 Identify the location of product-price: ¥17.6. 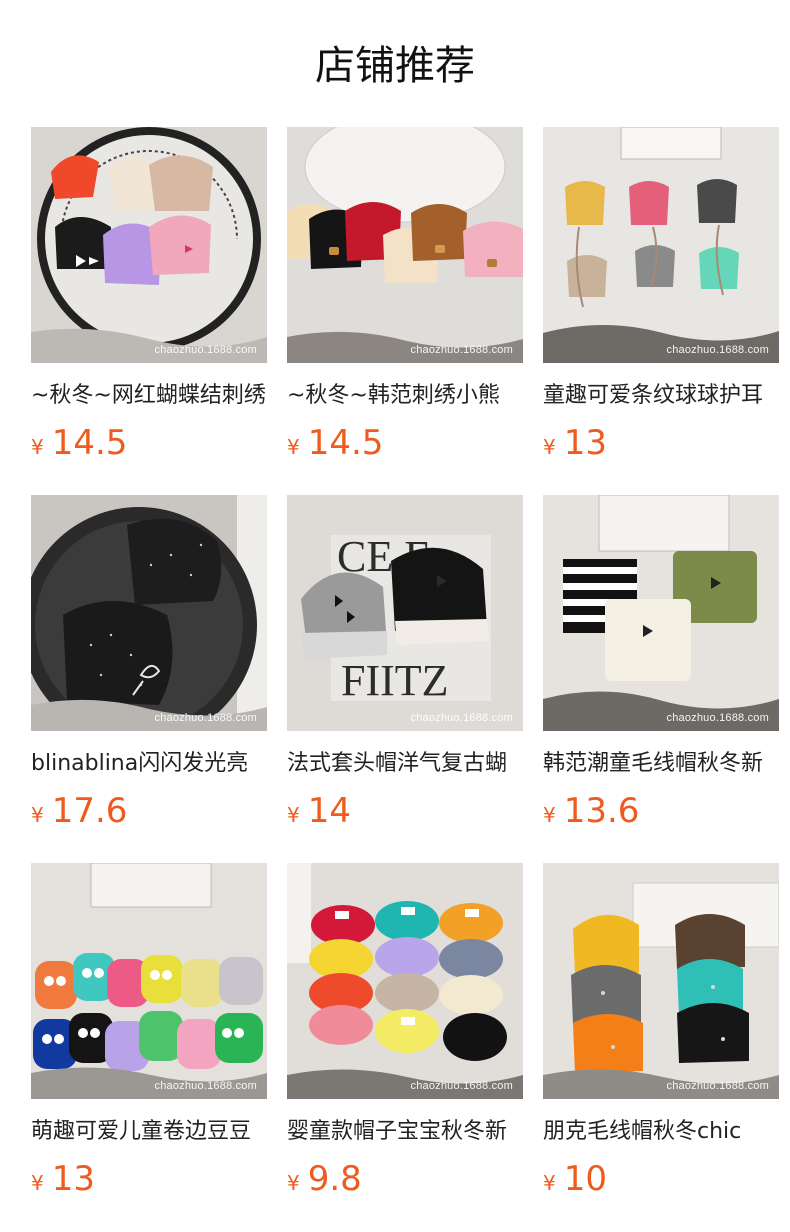
(149, 811).